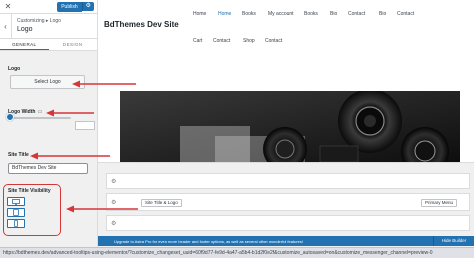 The height and width of the screenshot is (258, 474). What do you see at coordinates (48, 7) in the screenshot?
I see `panel-topbar: ✕ Publish ⚙` at bounding box center [48, 7].